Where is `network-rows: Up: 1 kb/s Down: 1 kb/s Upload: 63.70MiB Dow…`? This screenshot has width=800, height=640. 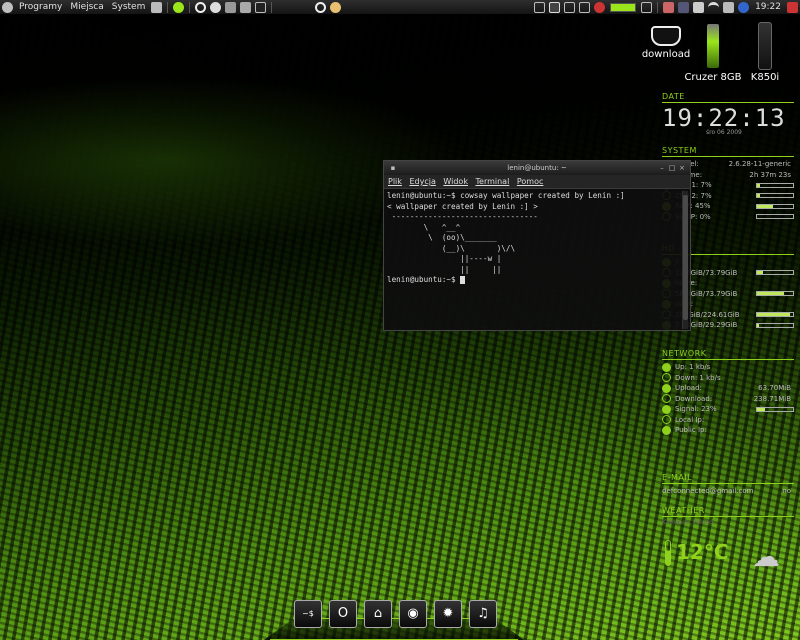
network-rows: Up: 1 kb/s Down: 1 kb/s Upload: 63.70MiB Dow… is located at coordinates (728, 399).